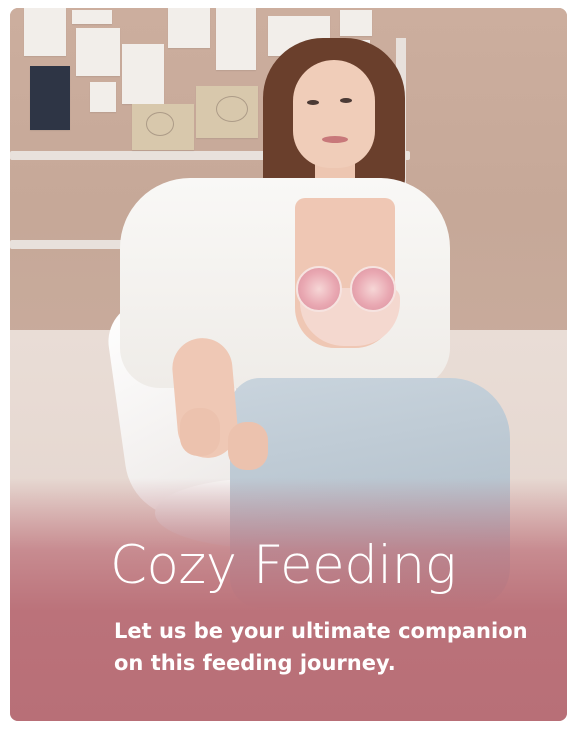 The width and height of the screenshot is (577, 729). Describe the element at coordinates (334, 114) in the screenshot. I see `model-face` at that location.